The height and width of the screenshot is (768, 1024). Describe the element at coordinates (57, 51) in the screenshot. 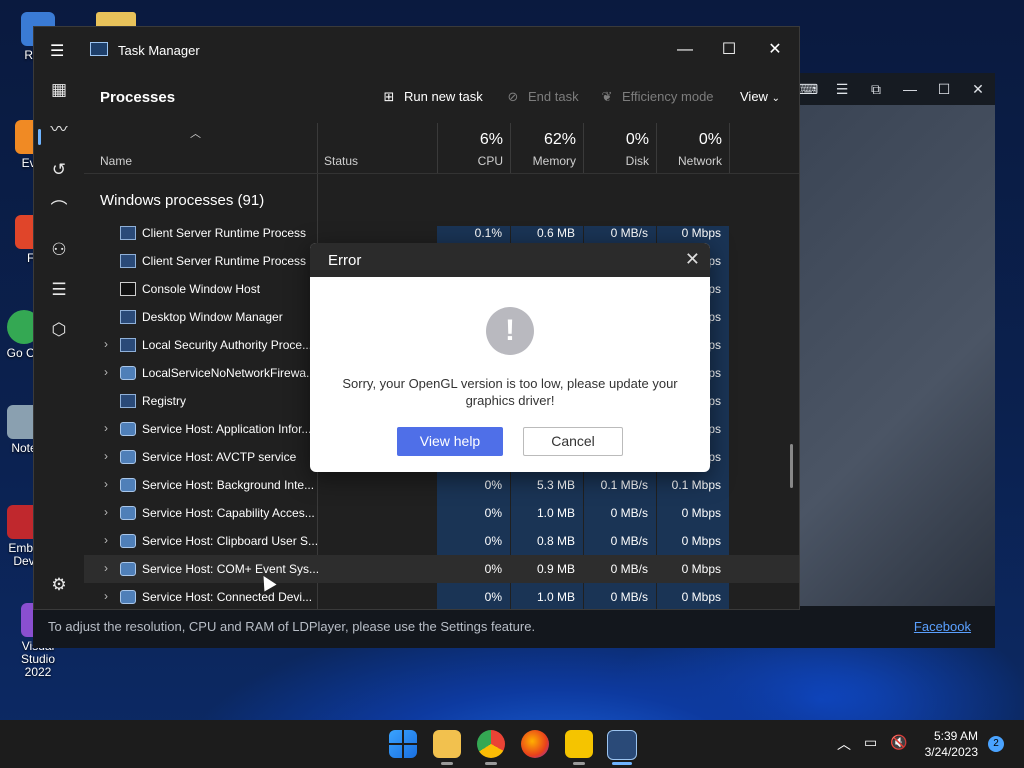

I see `hamburger-menu-icon: ☰` at that location.